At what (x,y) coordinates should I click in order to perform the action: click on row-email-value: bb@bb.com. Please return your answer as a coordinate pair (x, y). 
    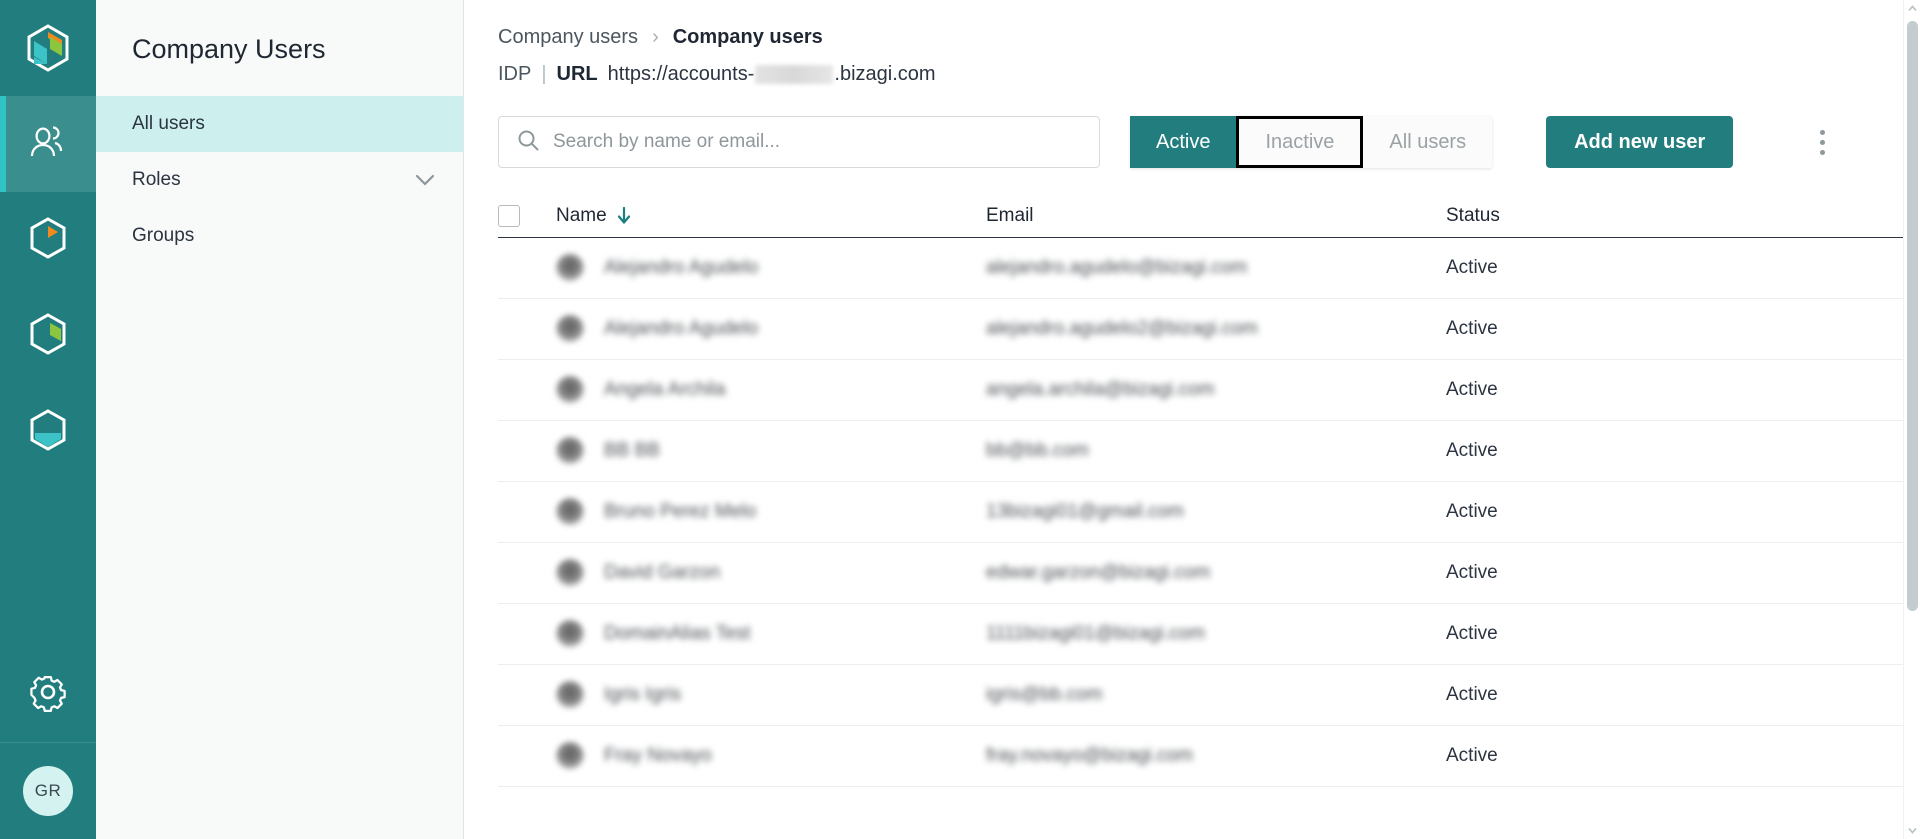
    Looking at the image, I should click on (1037, 450).